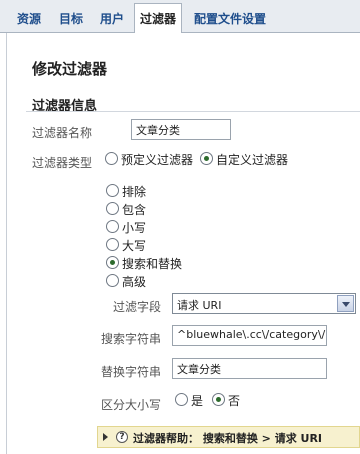 This screenshot has width=360, height=454. Describe the element at coordinates (134, 228) in the screenshot. I see `lowercase-option-label: 小写` at that location.